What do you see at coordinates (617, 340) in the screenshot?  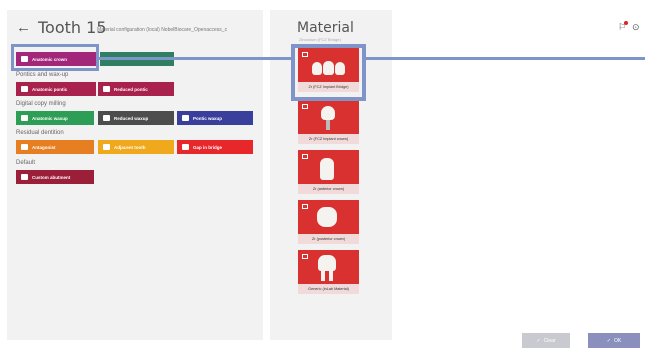 I see `ok-label: OK` at bounding box center [617, 340].